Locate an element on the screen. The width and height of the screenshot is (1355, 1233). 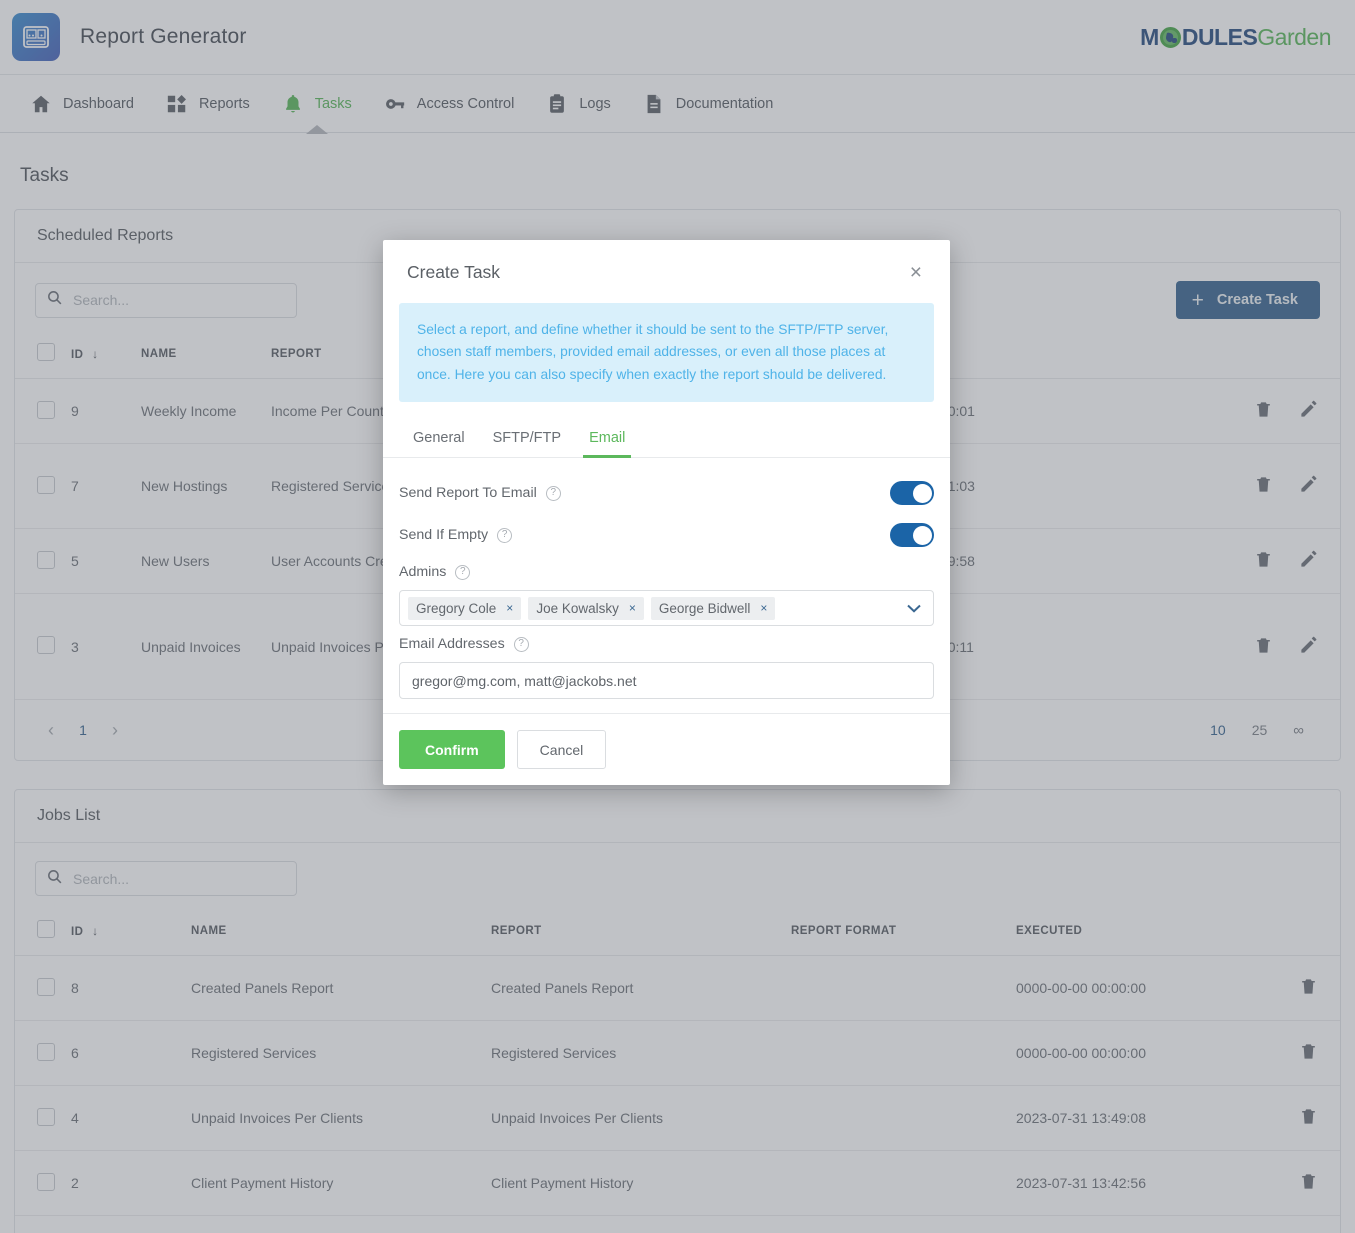
admins-label: Admins is located at coordinates (423, 572).